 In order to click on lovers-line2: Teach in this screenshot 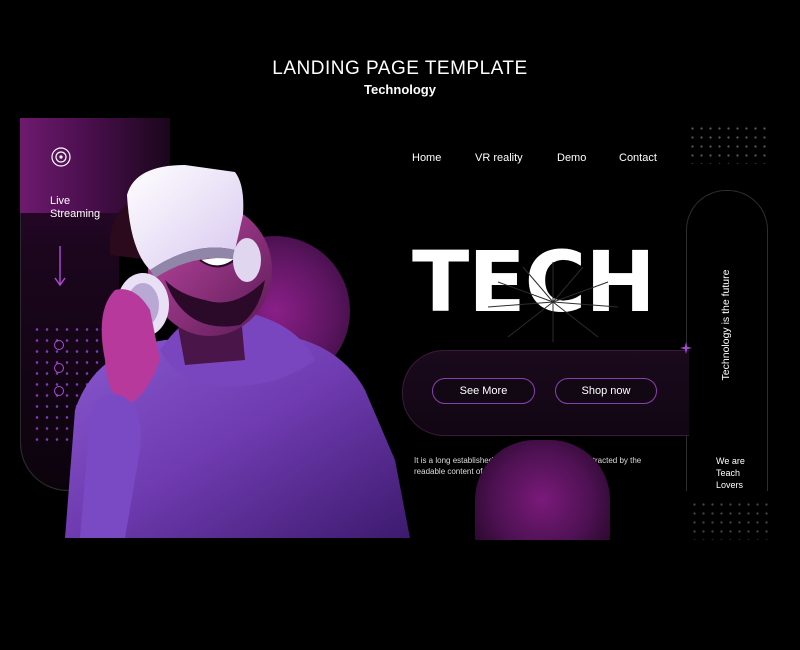, I will do `click(728, 473)`.